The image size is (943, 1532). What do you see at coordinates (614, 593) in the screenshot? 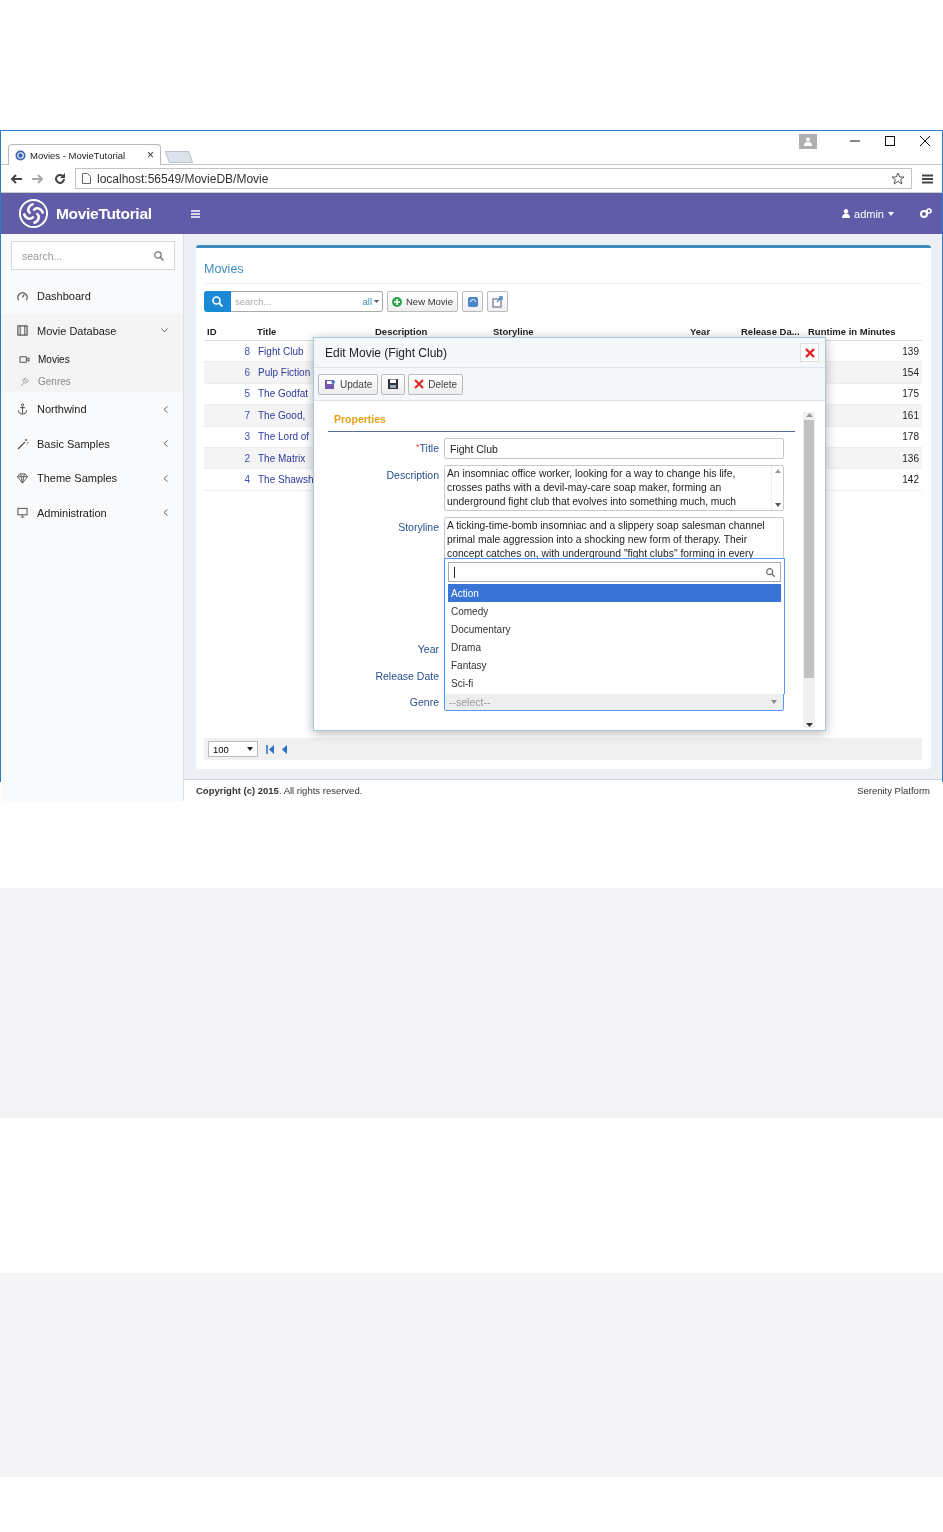
I see `dropdown-option: Action` at bounding box center [614, 593].